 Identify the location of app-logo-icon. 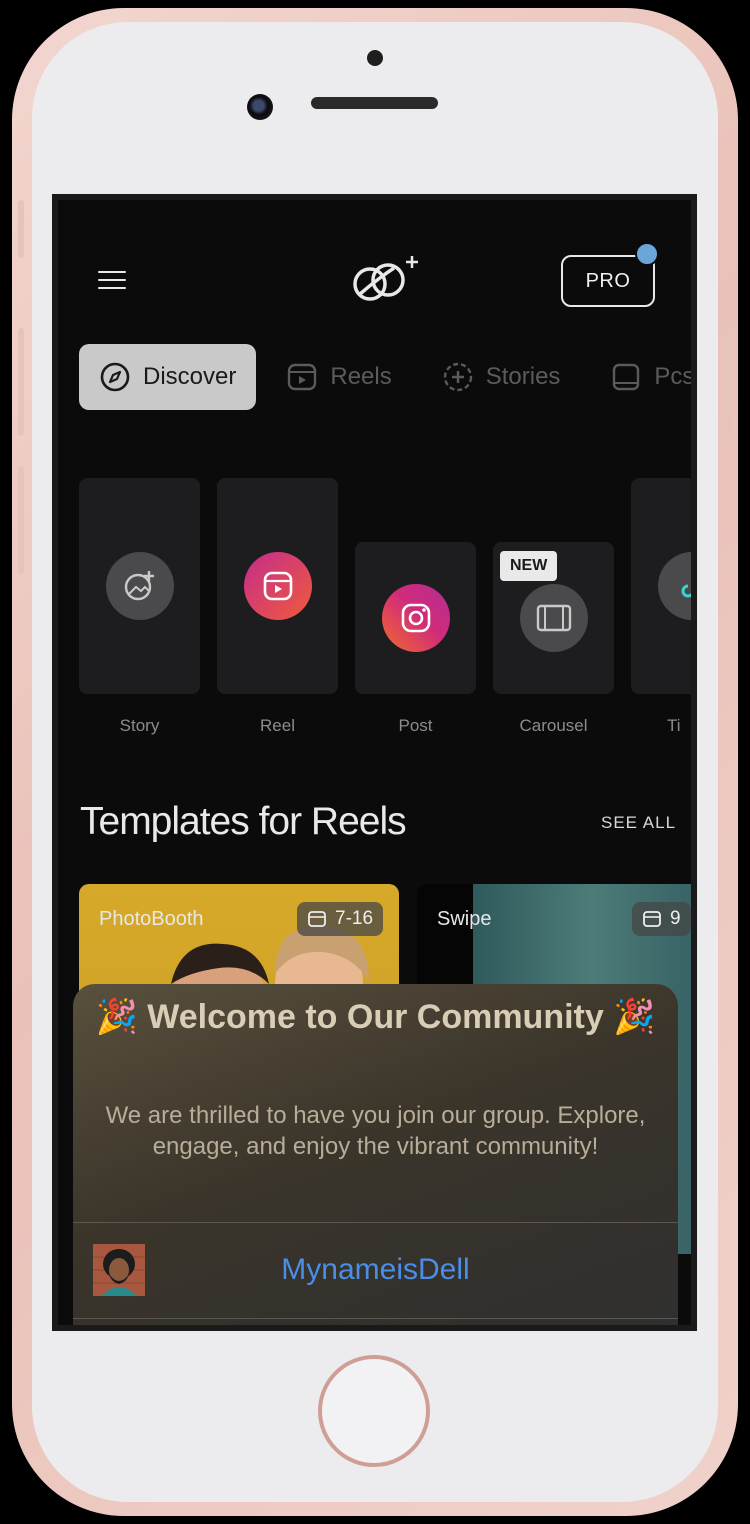
(385, 278).